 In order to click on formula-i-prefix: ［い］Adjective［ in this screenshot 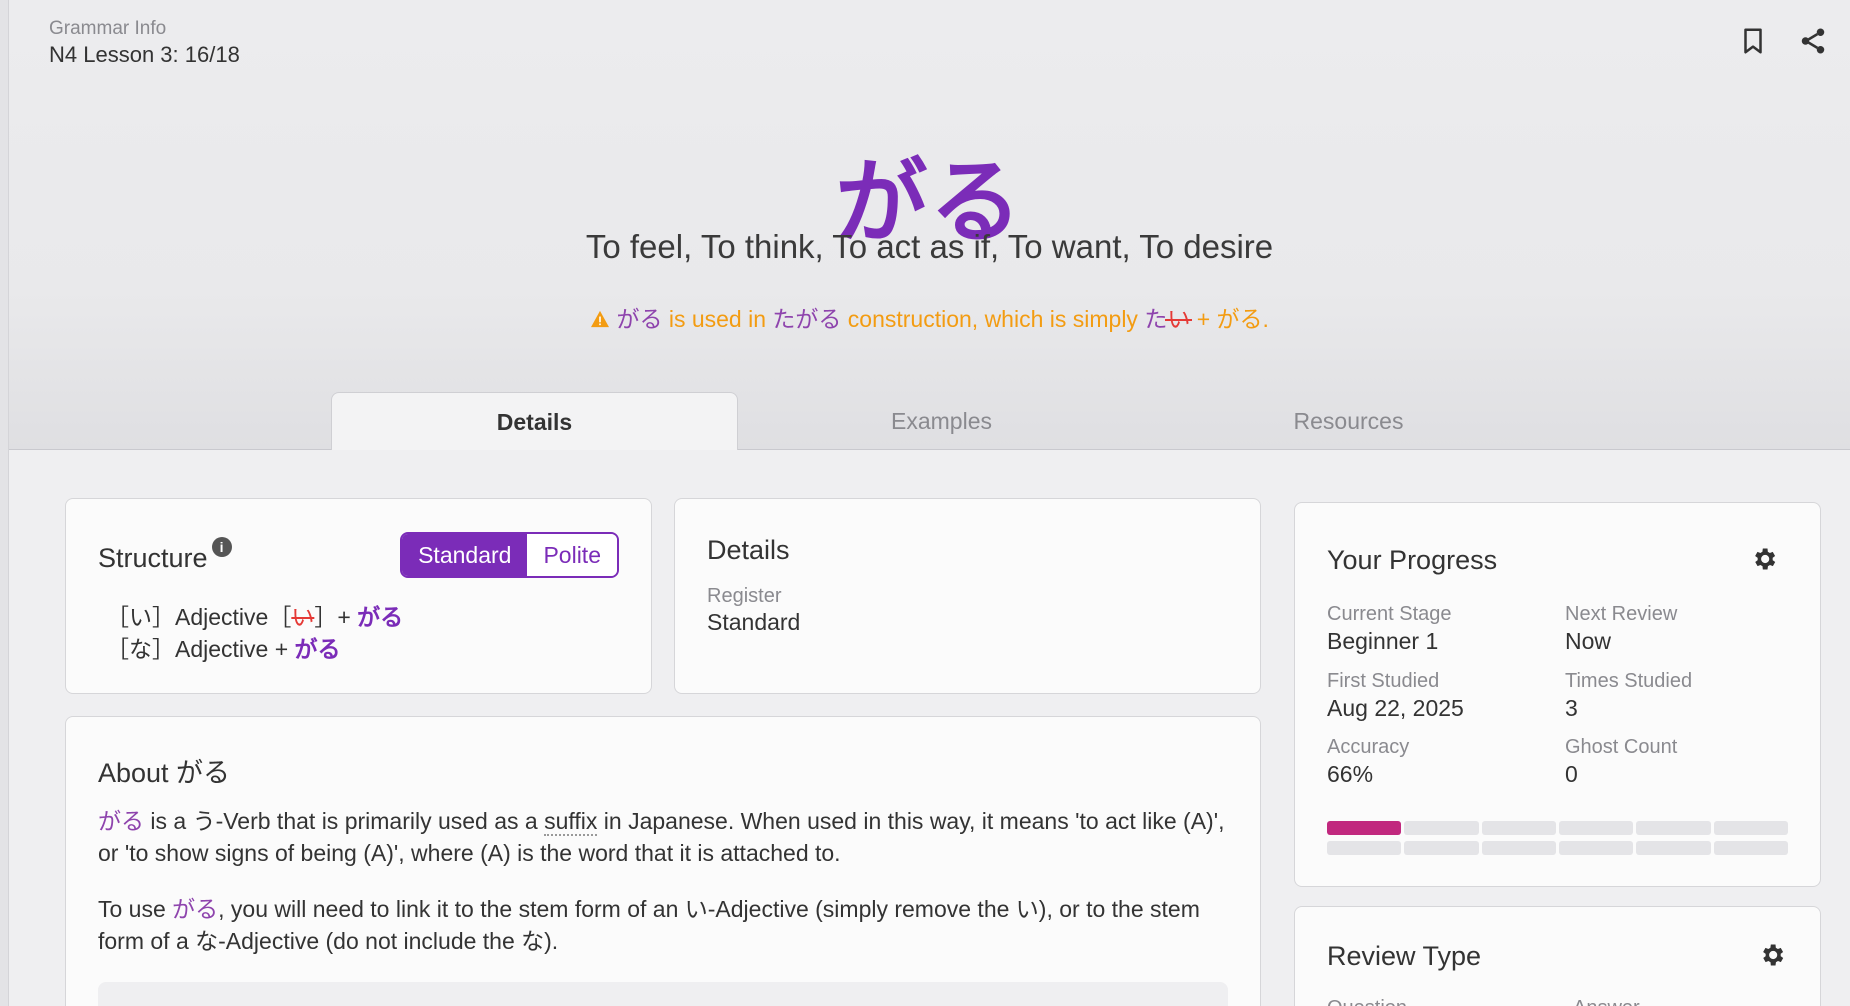, I will do `click(199, 617)`.